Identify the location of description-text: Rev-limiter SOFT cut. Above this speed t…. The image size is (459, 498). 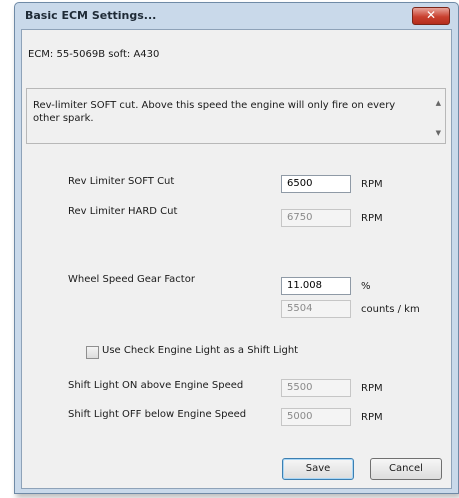
(214, 112).